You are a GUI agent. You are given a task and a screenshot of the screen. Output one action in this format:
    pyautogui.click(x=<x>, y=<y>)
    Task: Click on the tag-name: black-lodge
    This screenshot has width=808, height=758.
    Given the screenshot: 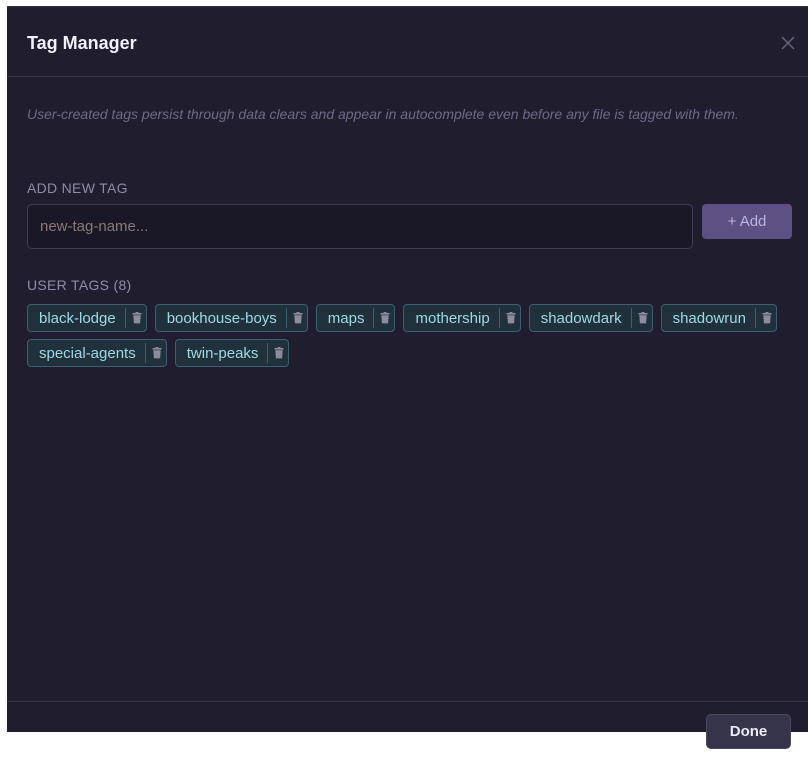 What is the action you would take?
    pyautogui.click(x=82, y=318)
    